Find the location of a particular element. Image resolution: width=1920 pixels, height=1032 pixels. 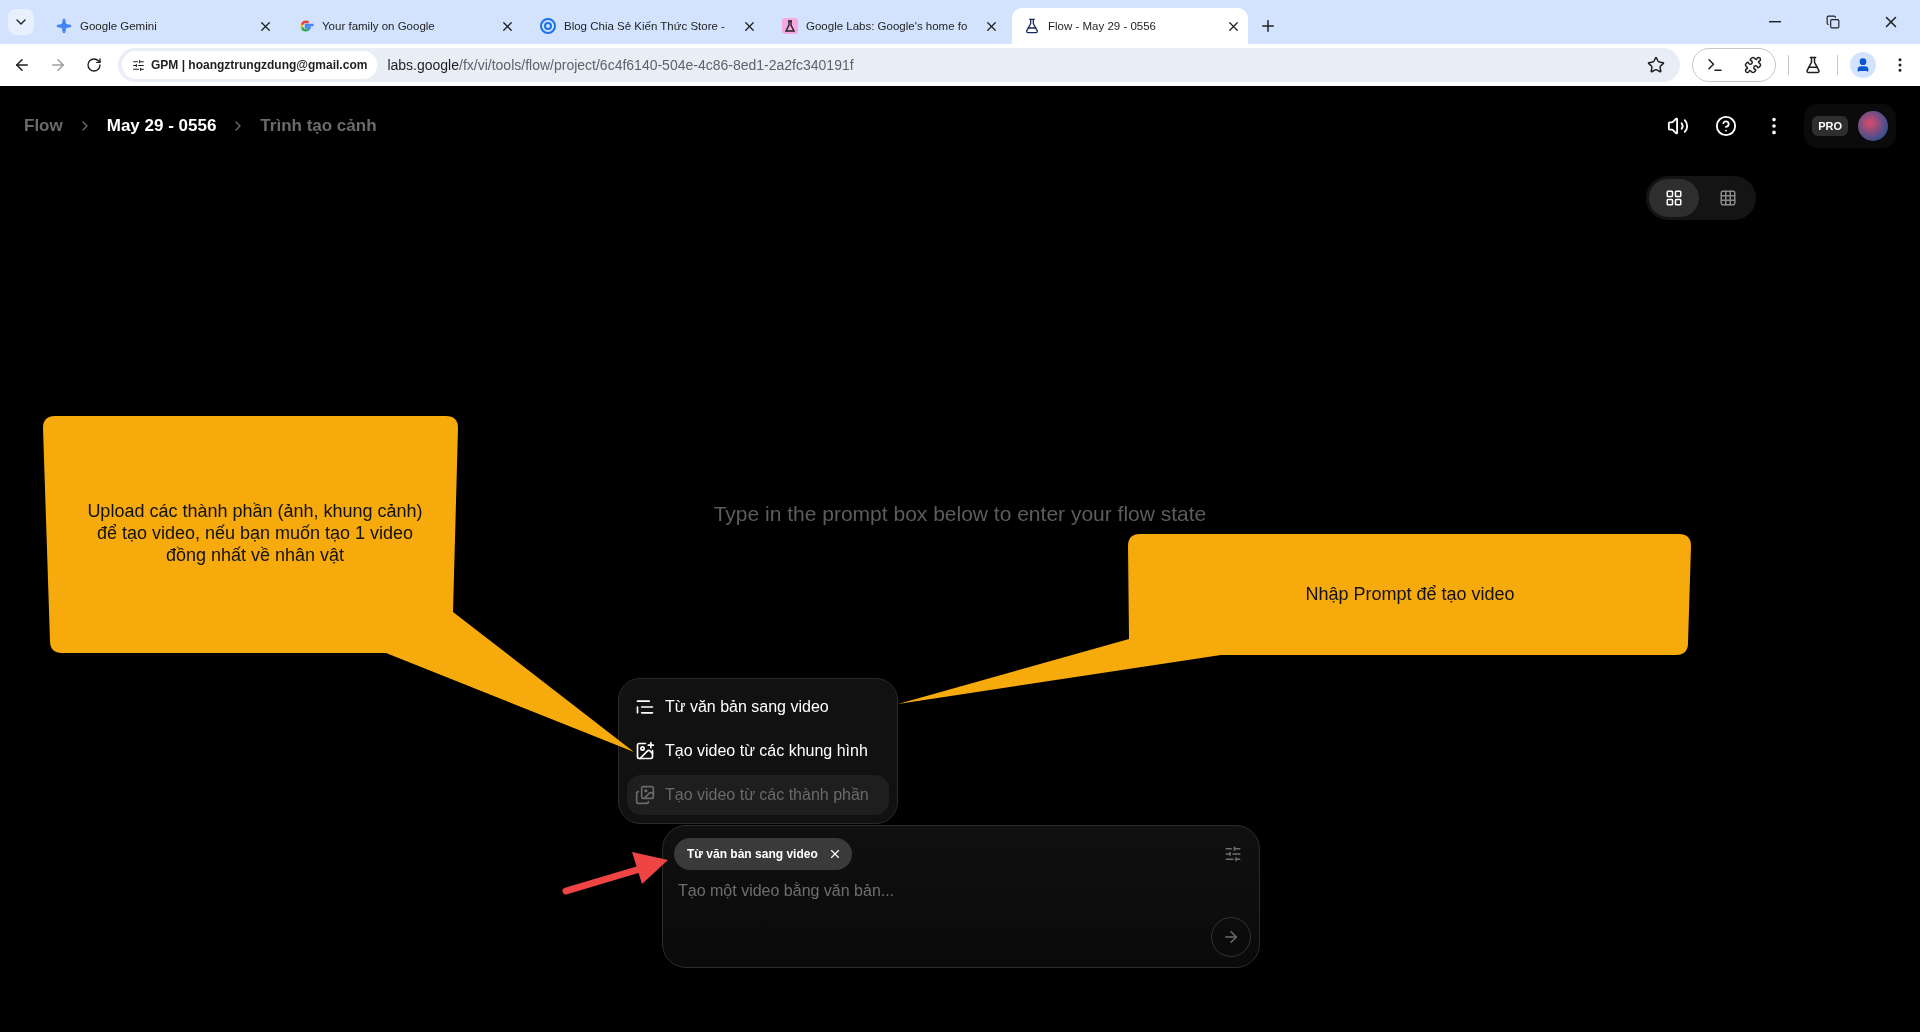

tab-title: Flow - May 29 - 0556 is located at coordinates (1102, 26).